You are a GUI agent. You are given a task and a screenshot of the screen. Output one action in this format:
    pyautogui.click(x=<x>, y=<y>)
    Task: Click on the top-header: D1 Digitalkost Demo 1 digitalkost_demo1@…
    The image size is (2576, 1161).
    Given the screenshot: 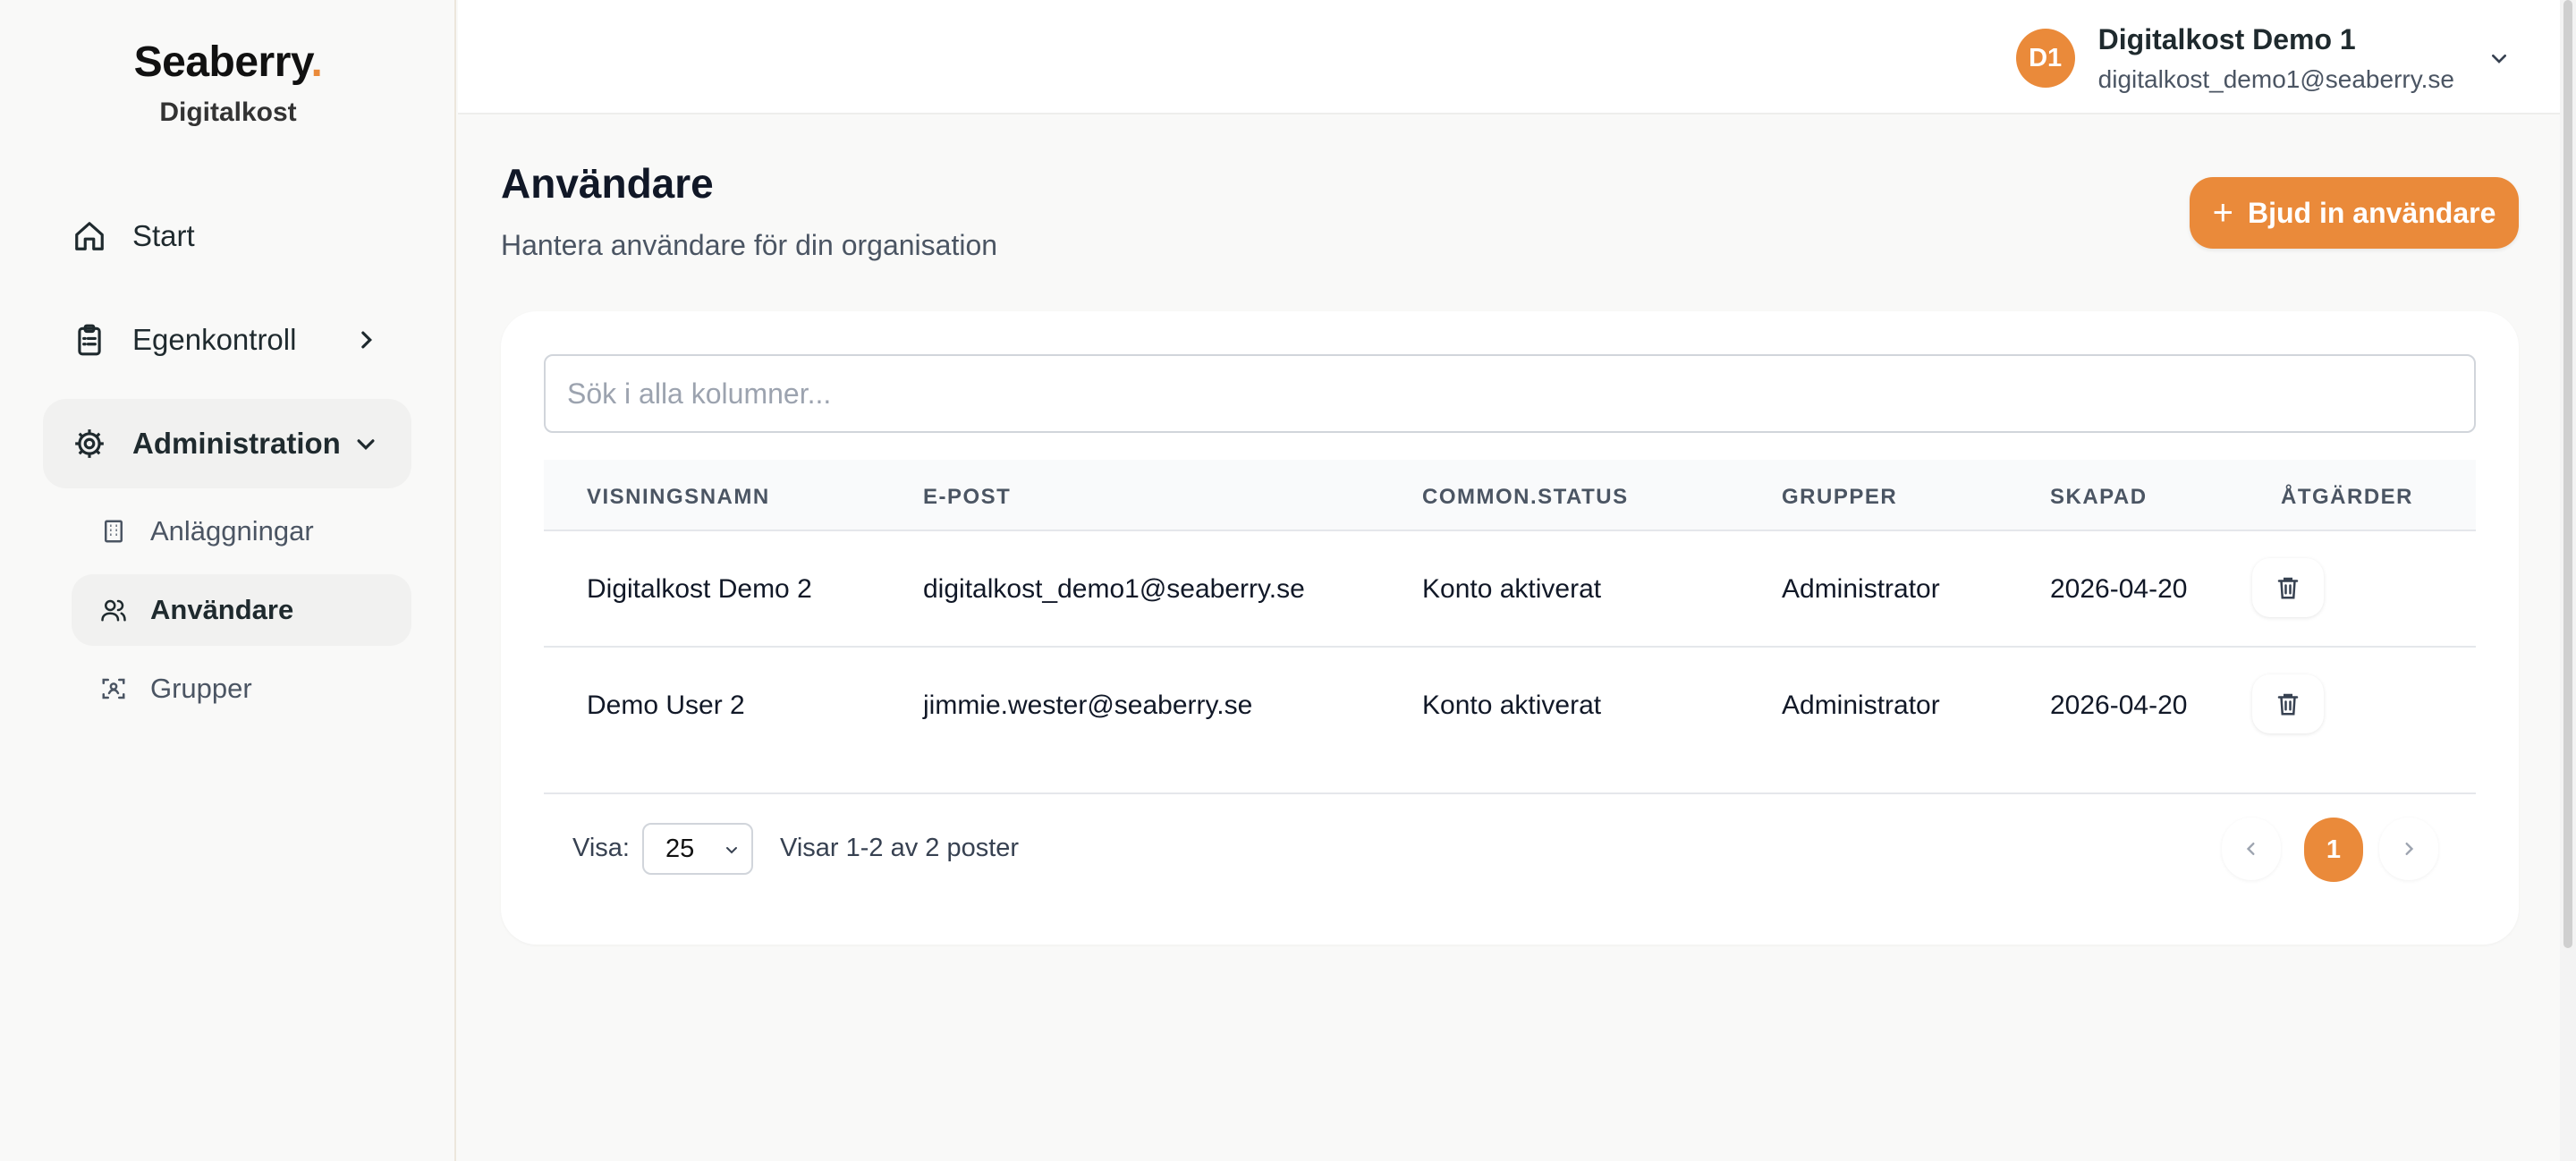 What is the action you would take?
    pyautogui.click(x=1517, y=57)
    